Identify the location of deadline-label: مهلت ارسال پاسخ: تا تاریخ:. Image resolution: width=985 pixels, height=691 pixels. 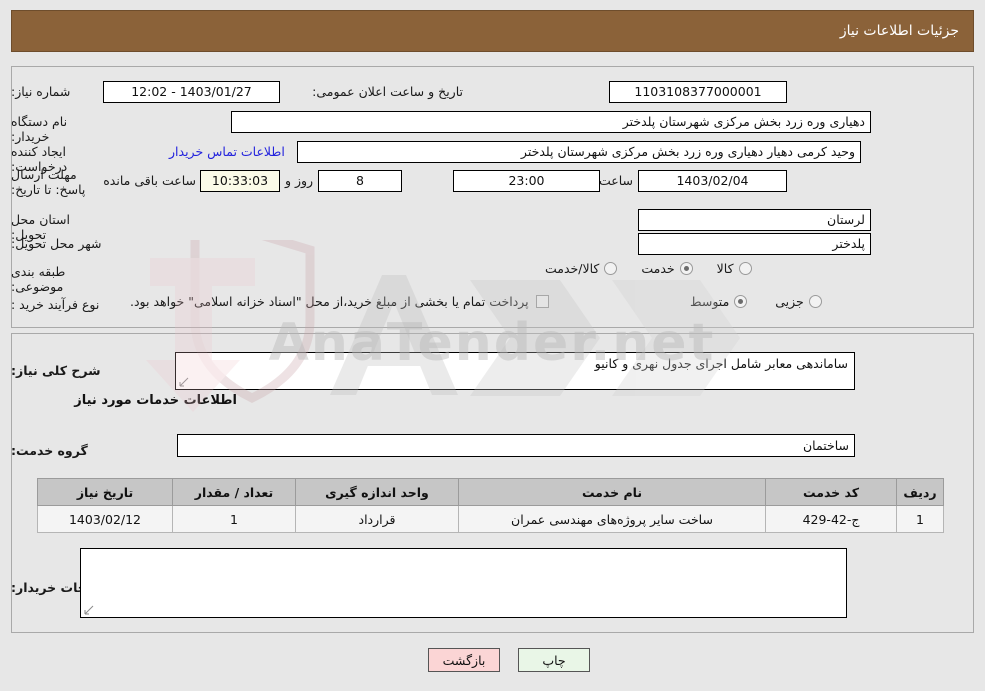
(50, 182).